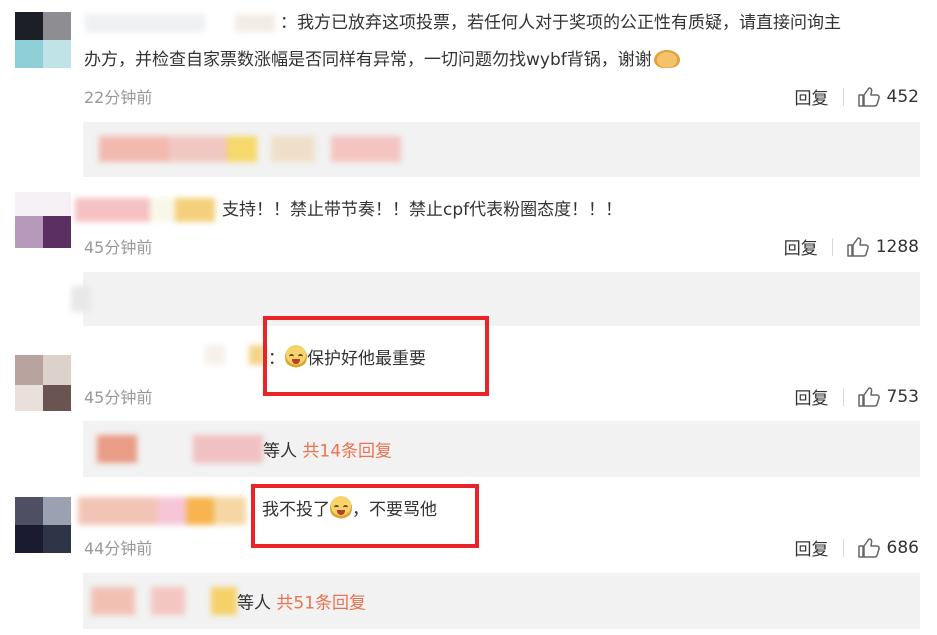  Describe the element at coordinates (902, 96) in the screenshot. I see `like-count: 452` at that location.